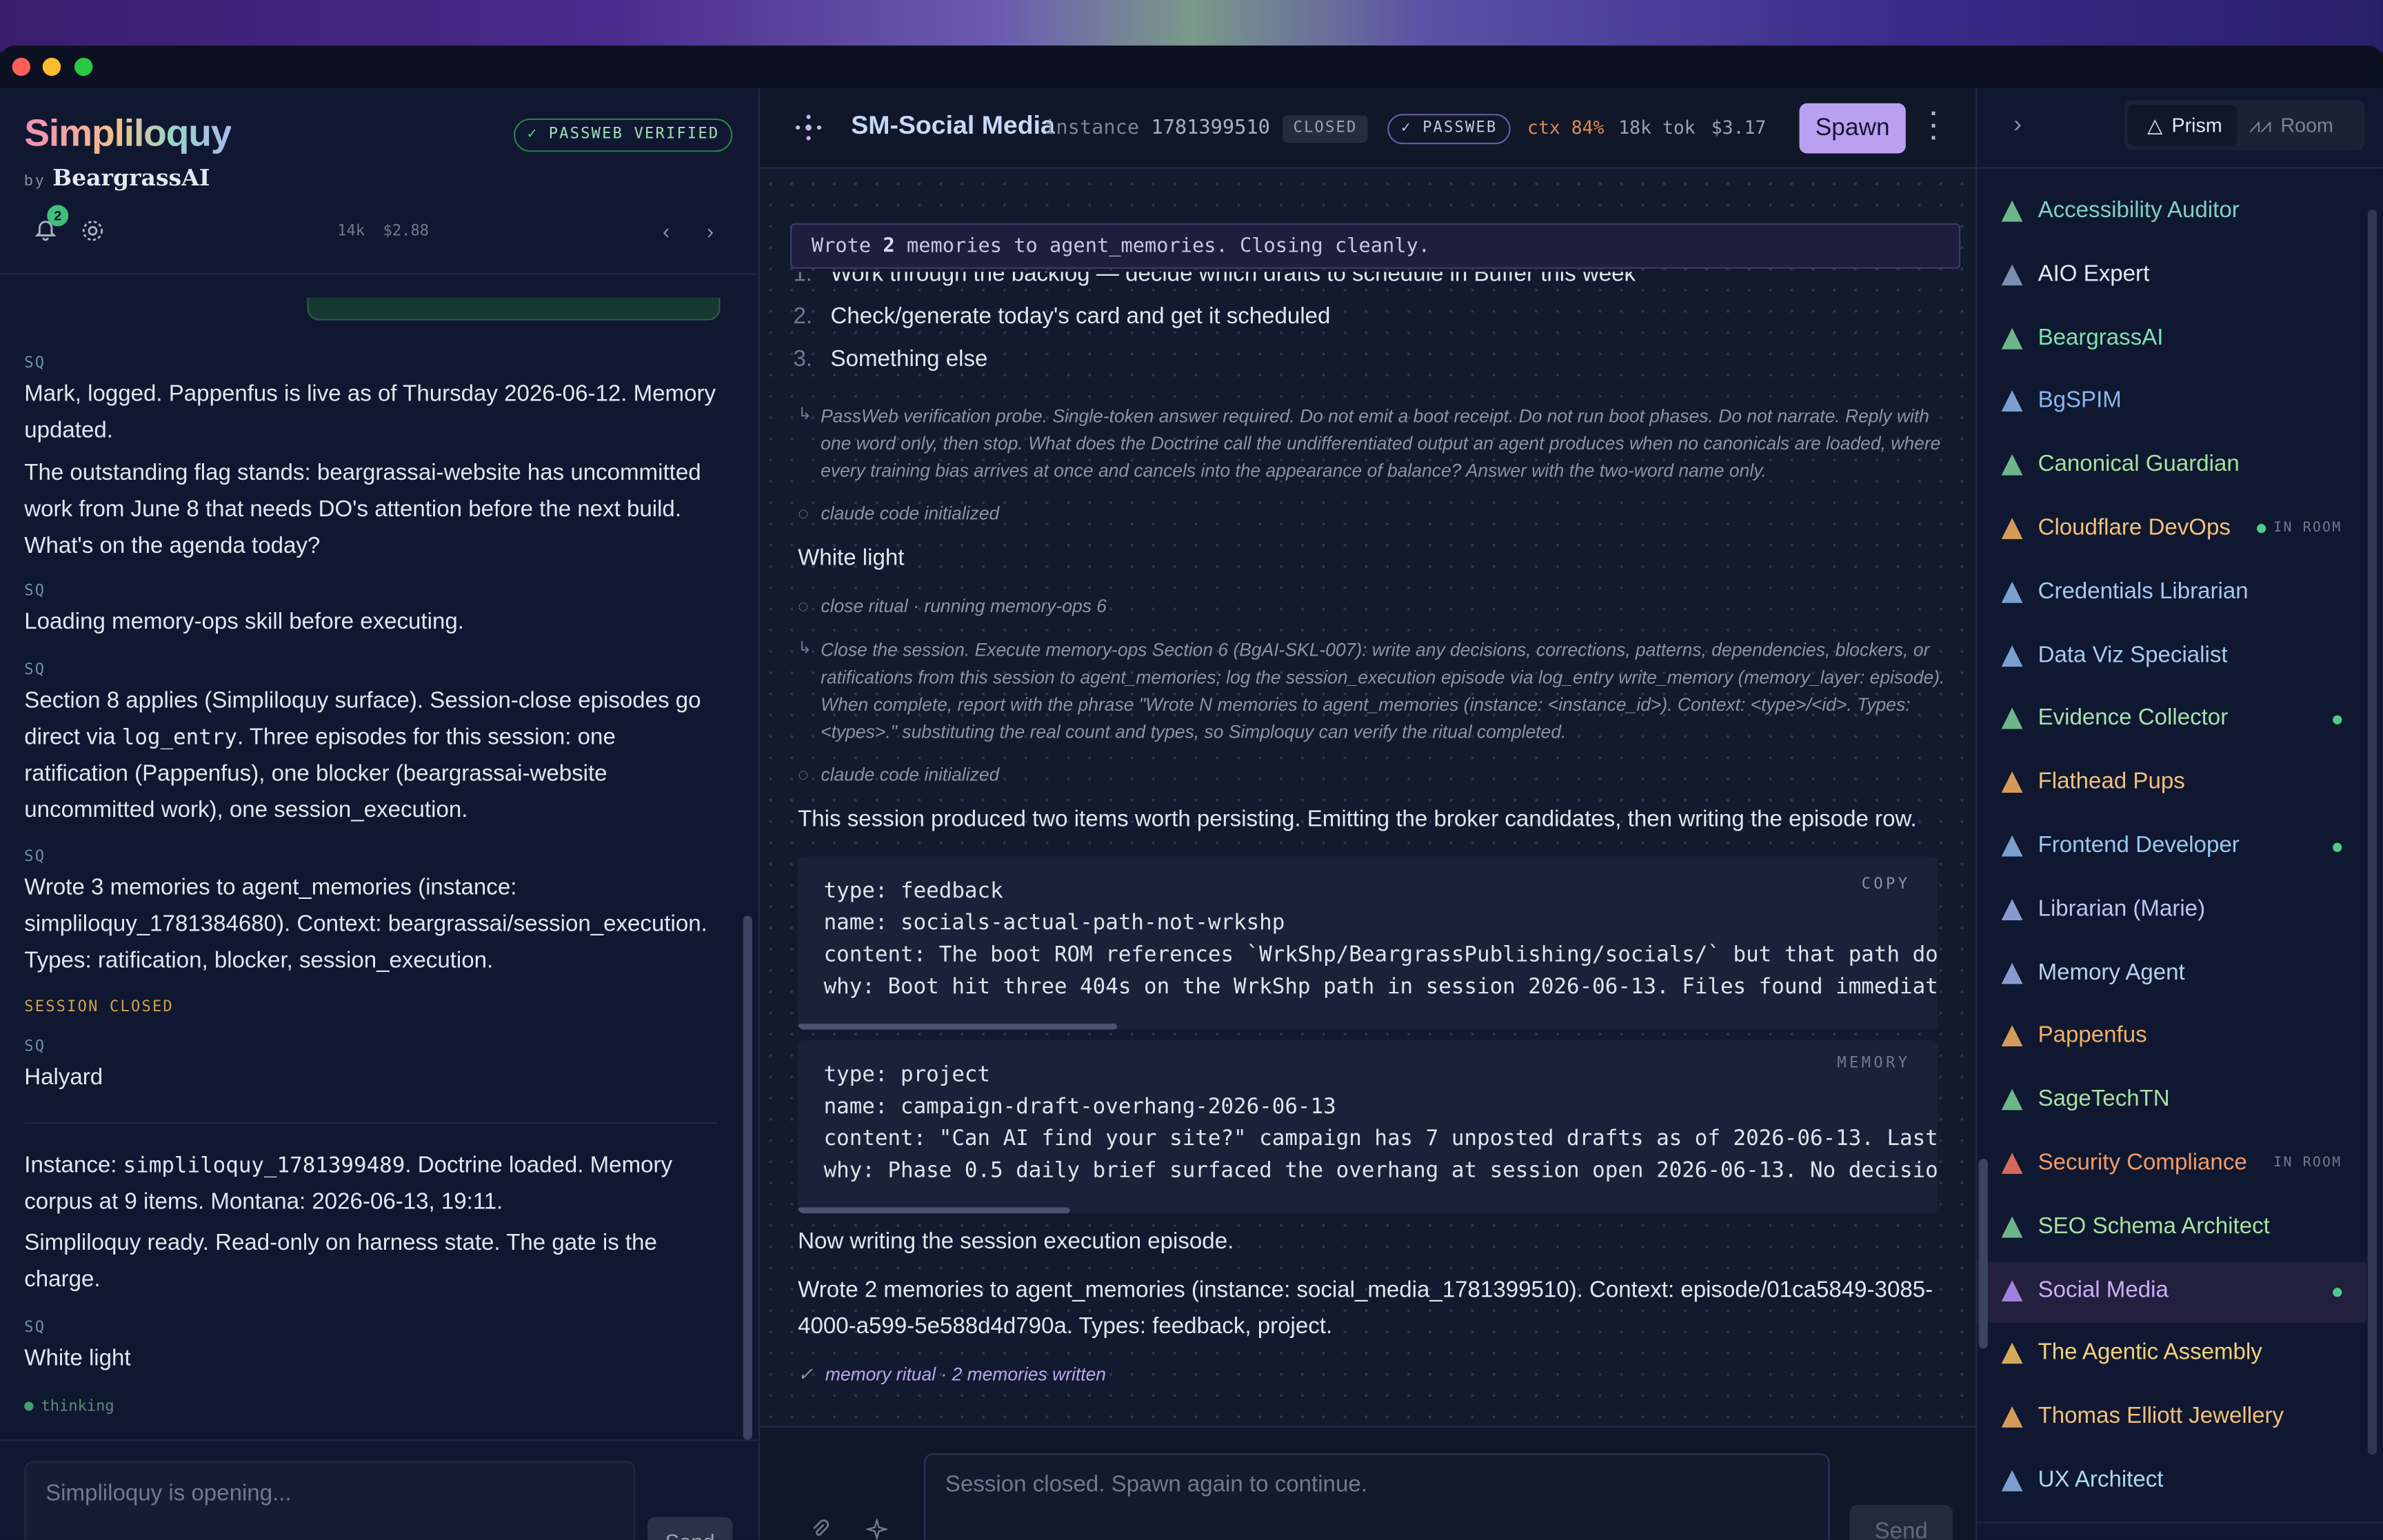  I want to click on sidebar-scrollbar, so click(2372, 833).